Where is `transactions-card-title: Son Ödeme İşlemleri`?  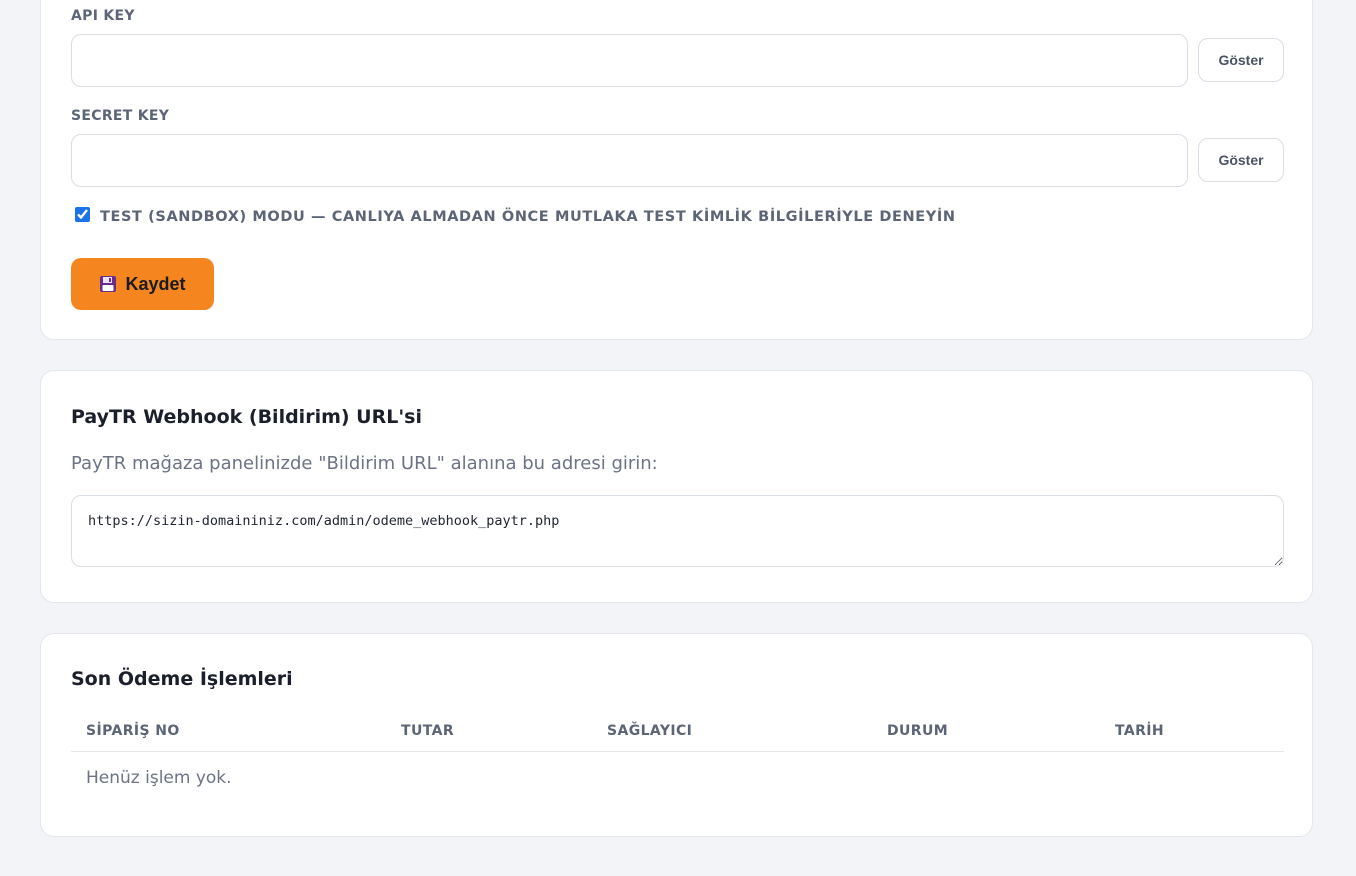
transactions-card-title: Son Ödeme İşlemleri is located at coordinates (182, 679).